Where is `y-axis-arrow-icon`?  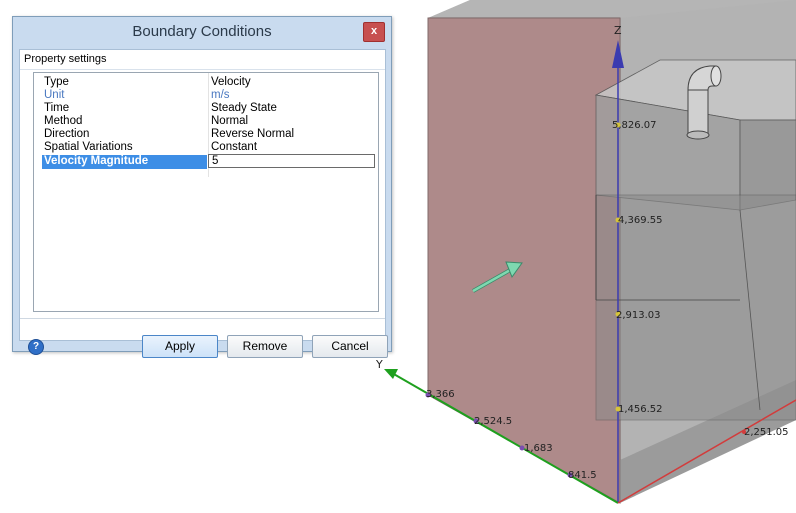 y-axis-arrow-icon is located at coordinates (391, 374).